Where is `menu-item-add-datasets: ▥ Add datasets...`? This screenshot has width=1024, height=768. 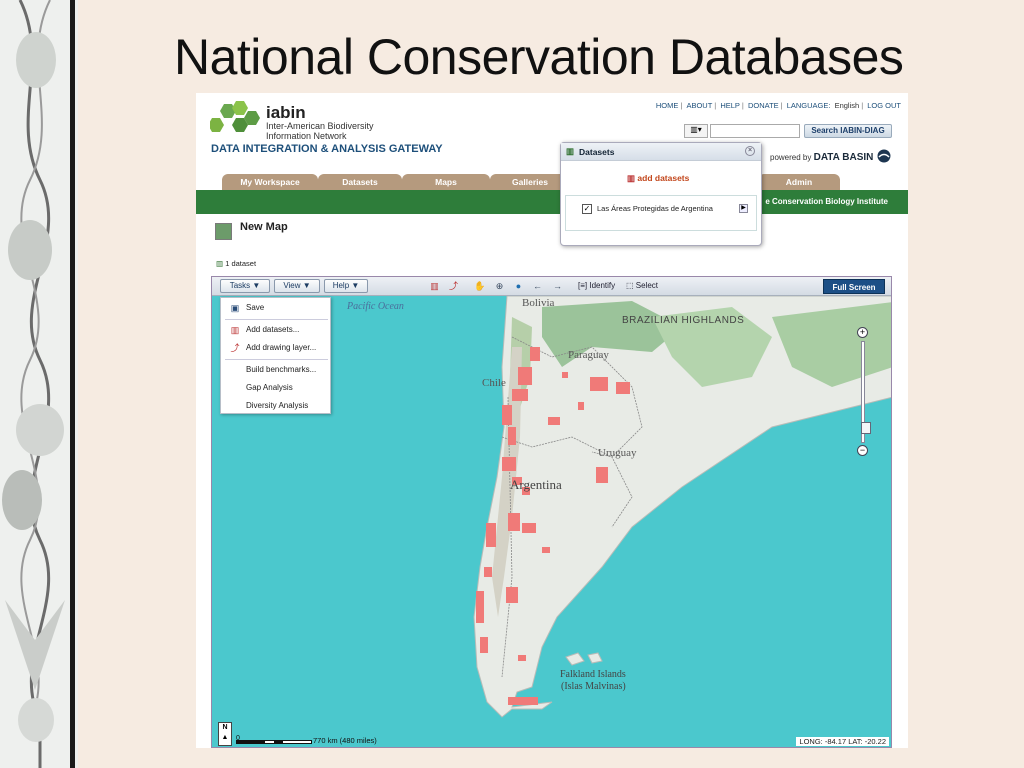 menu-item-add-datasets: ▥ Add datasets... is located at coordinates (276, 330).